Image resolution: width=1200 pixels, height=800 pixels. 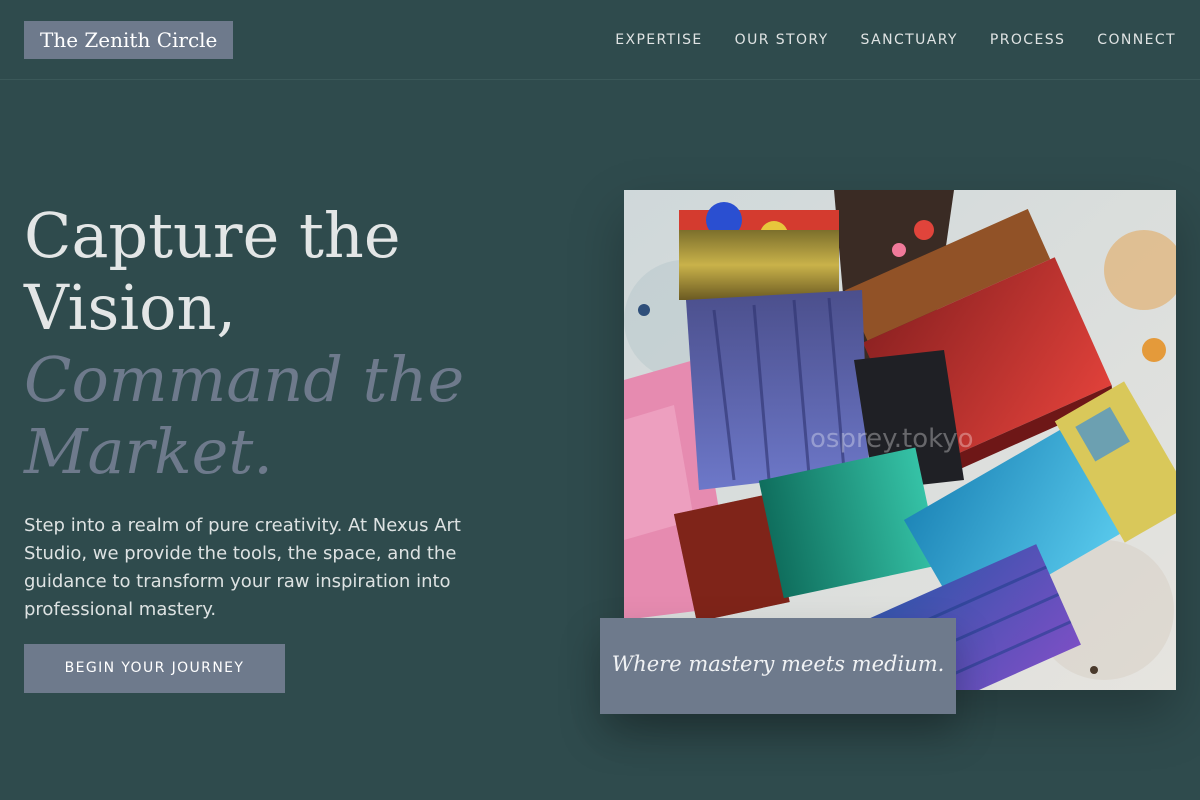 I want to click on nav-item-expertise: EXPERTISE, so click(x=658, y=40).